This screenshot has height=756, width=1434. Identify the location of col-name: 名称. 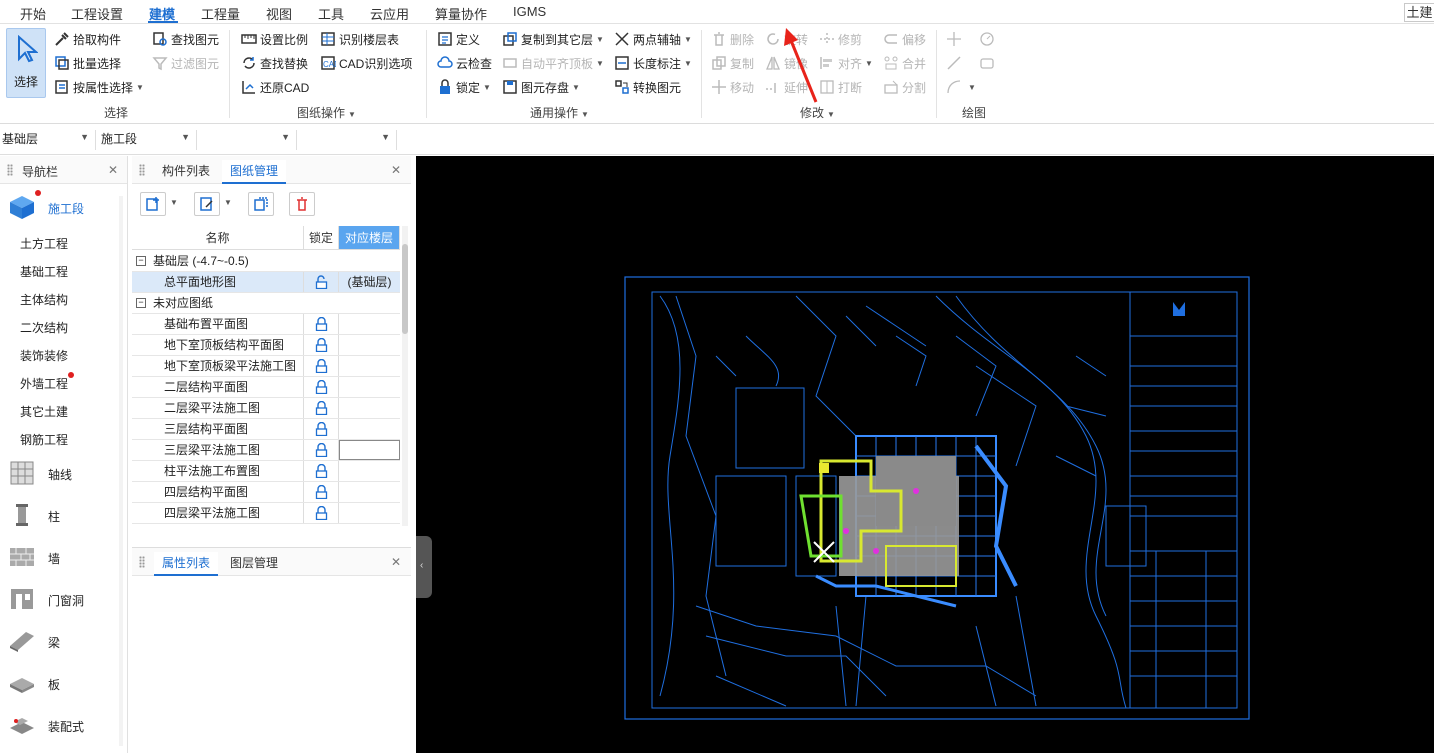
(218, 238).